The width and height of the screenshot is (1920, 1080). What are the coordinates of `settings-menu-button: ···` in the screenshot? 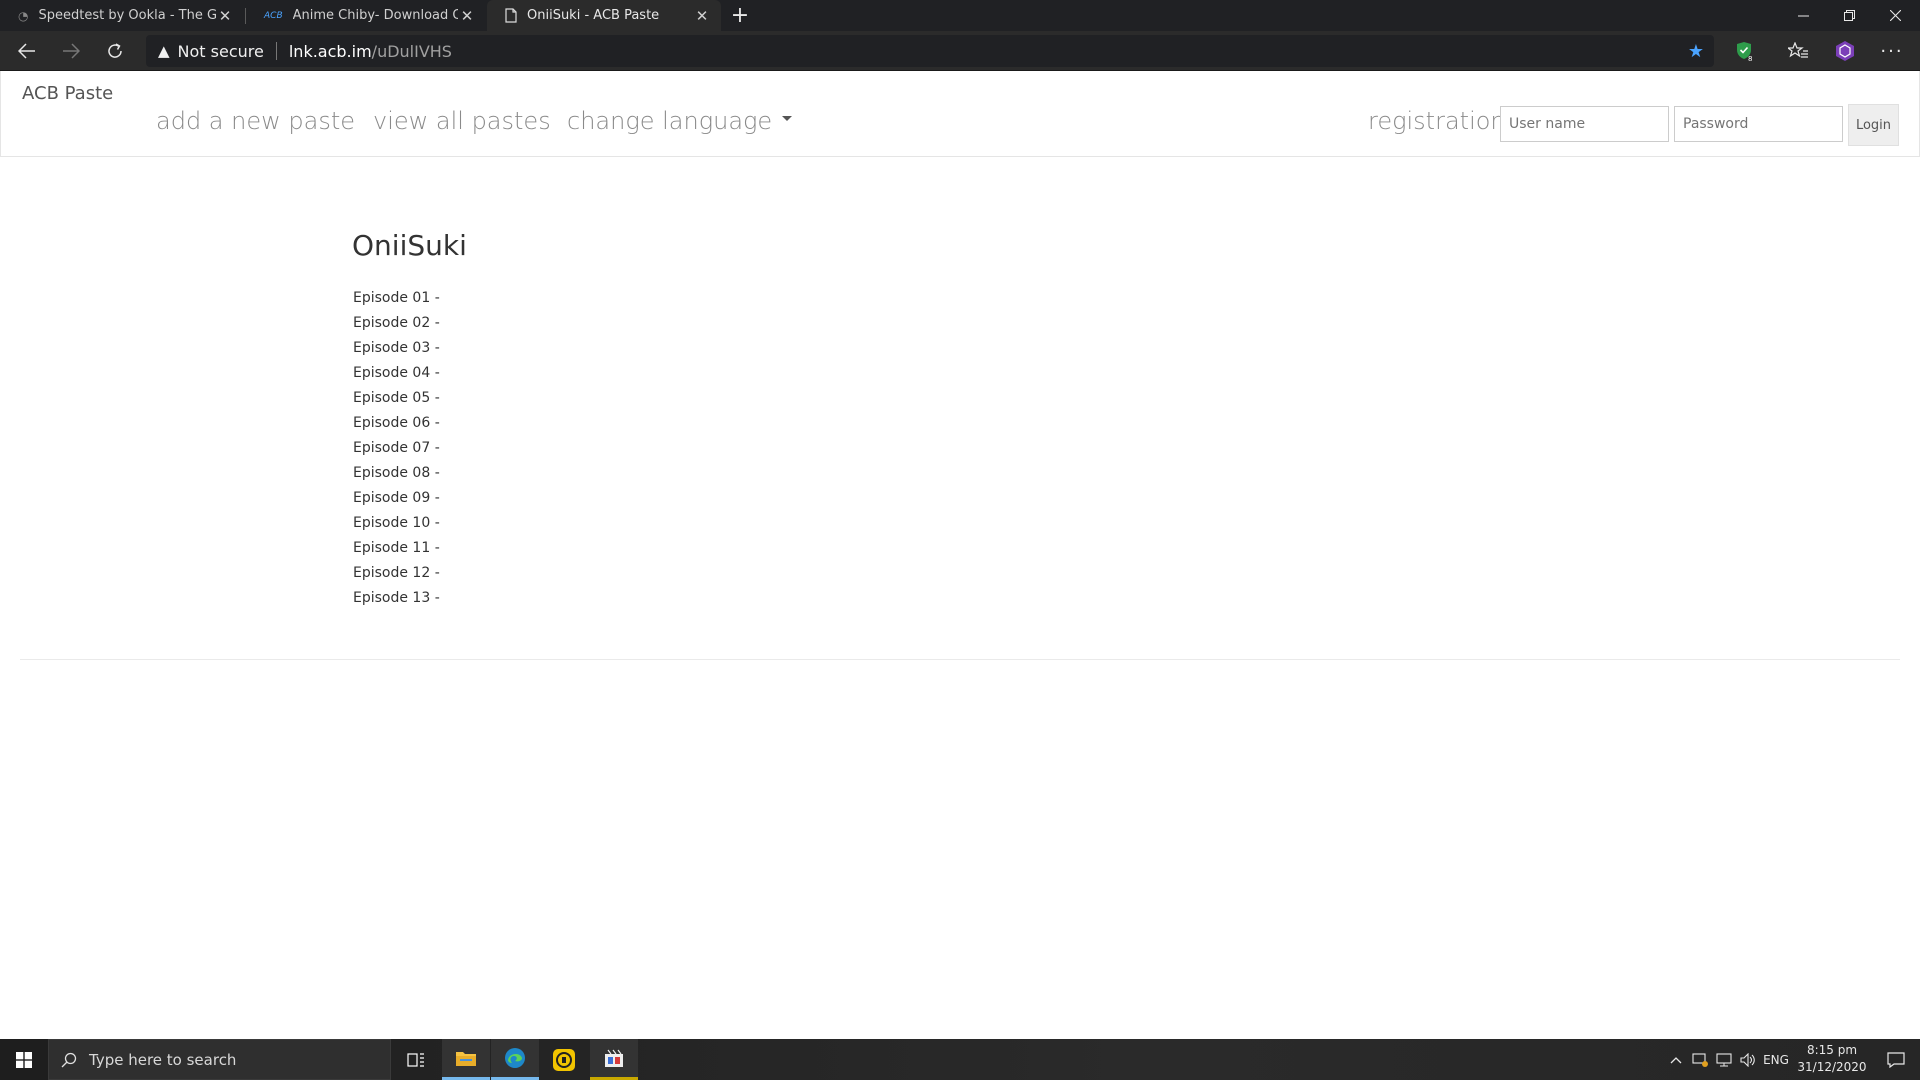 It's located at (1892, 51).